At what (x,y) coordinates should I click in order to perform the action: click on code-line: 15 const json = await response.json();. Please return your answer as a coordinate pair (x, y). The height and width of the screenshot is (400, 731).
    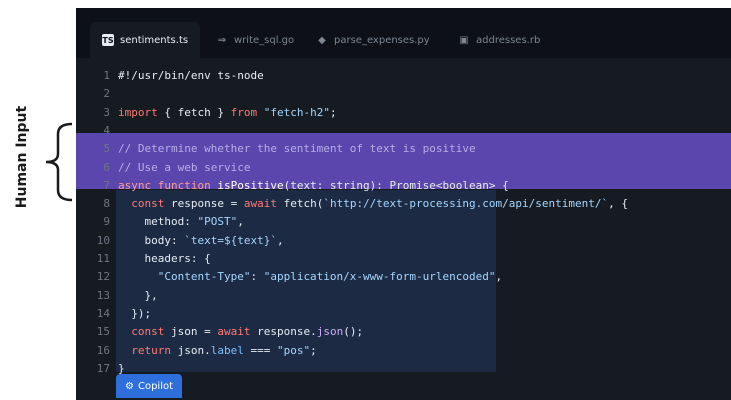
    Looking at the image, I should click on (403, 332).